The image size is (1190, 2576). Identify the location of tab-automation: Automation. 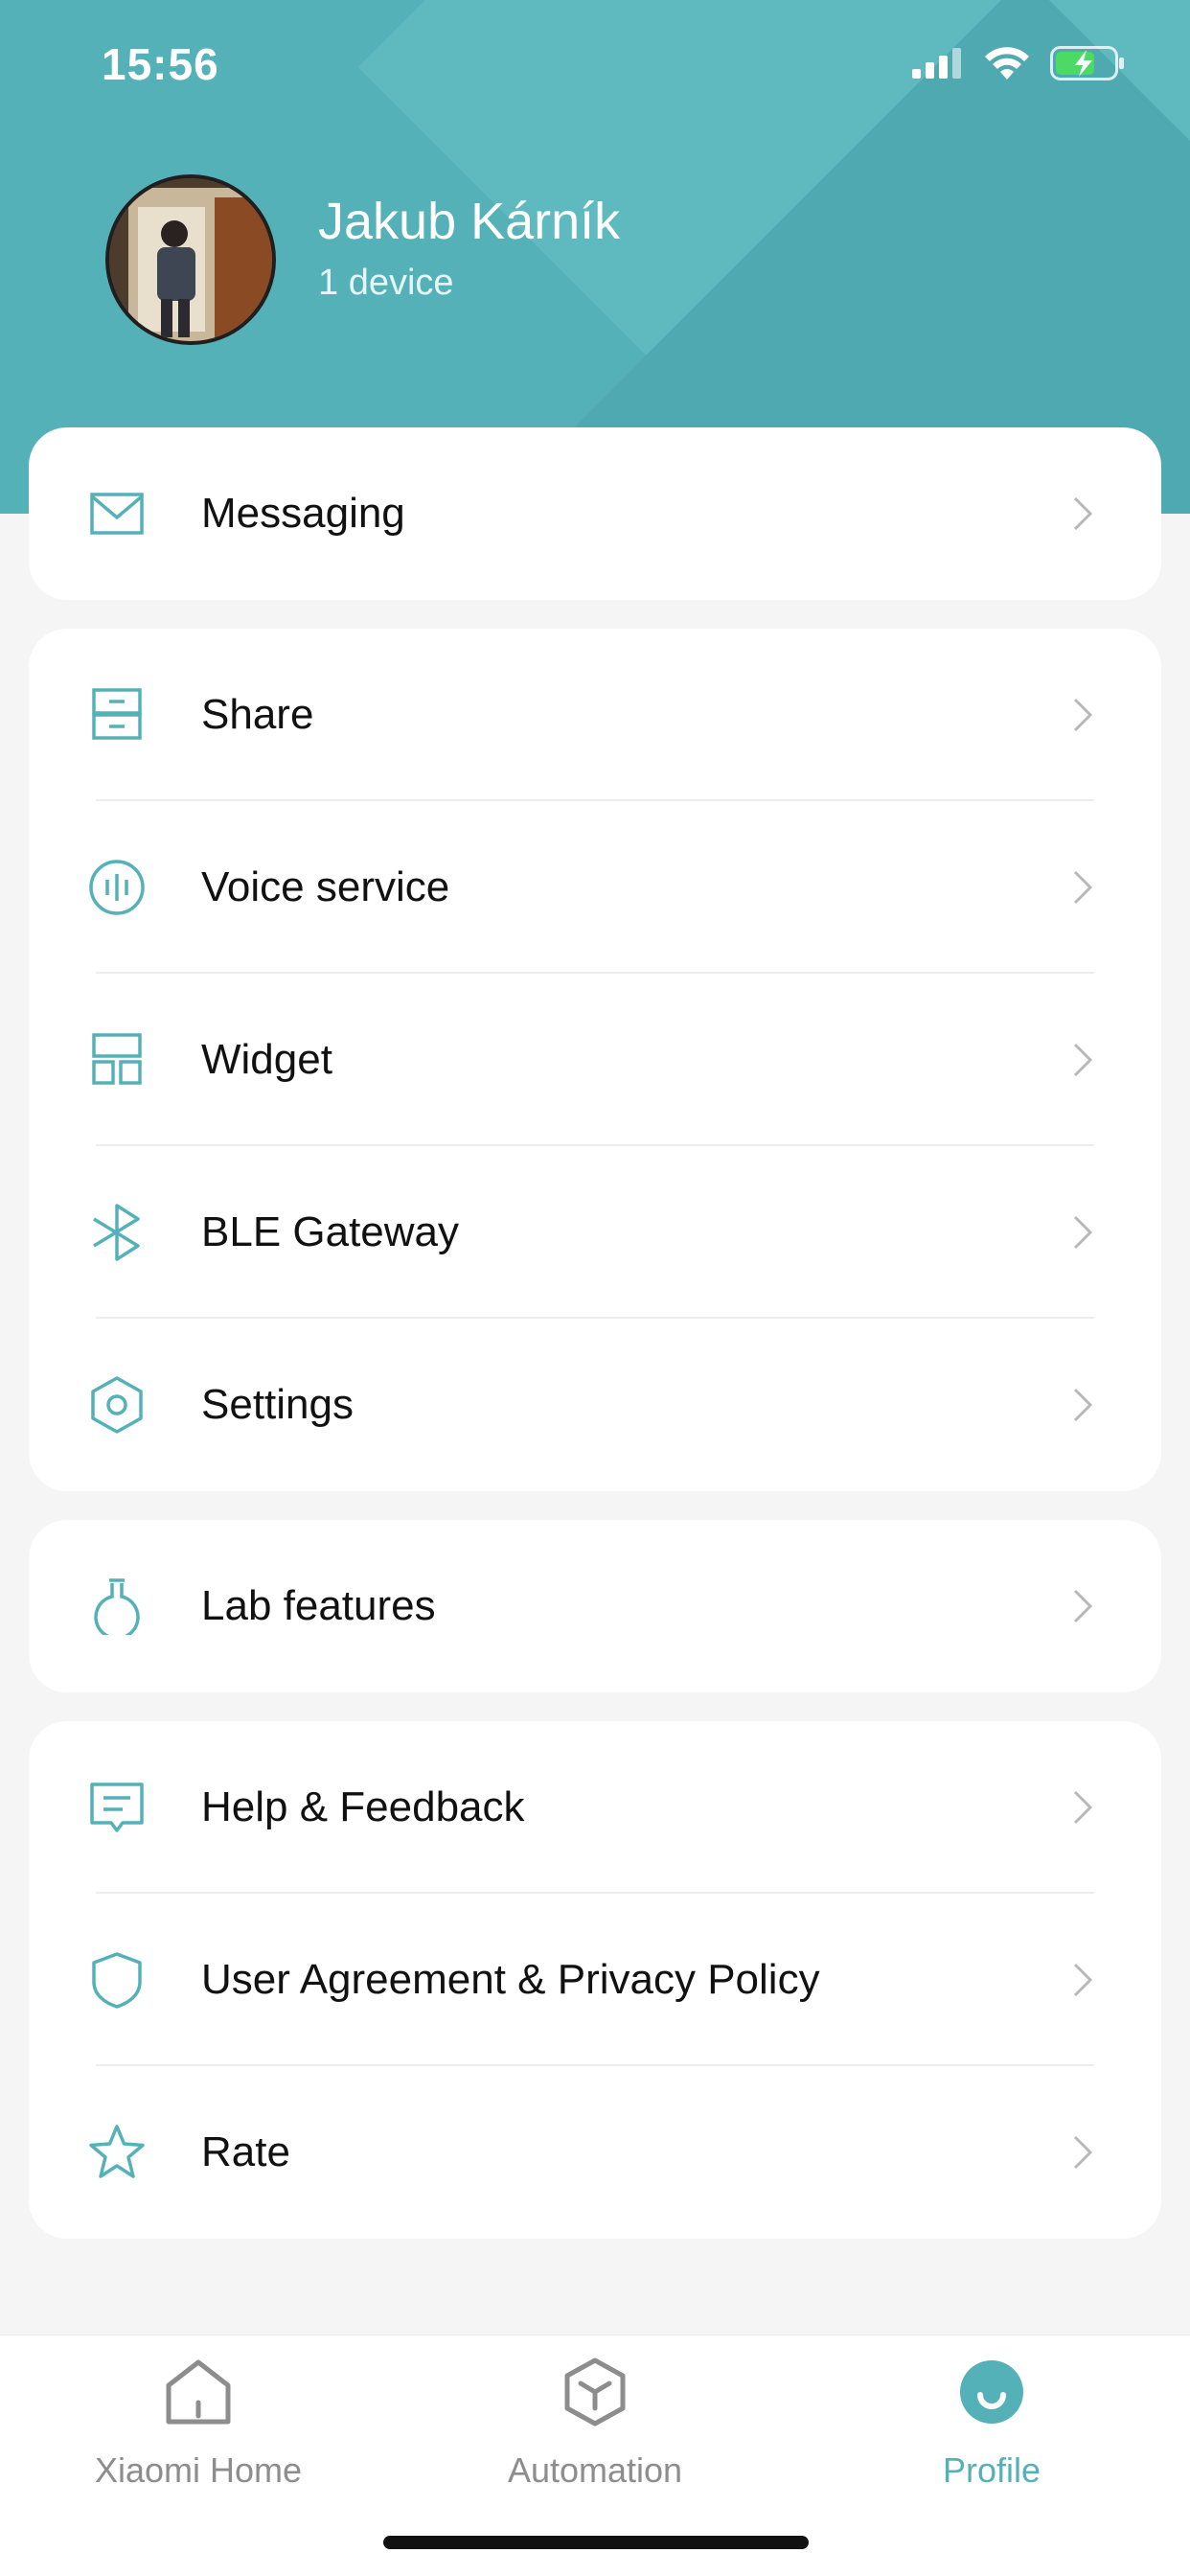
(595, 2431).